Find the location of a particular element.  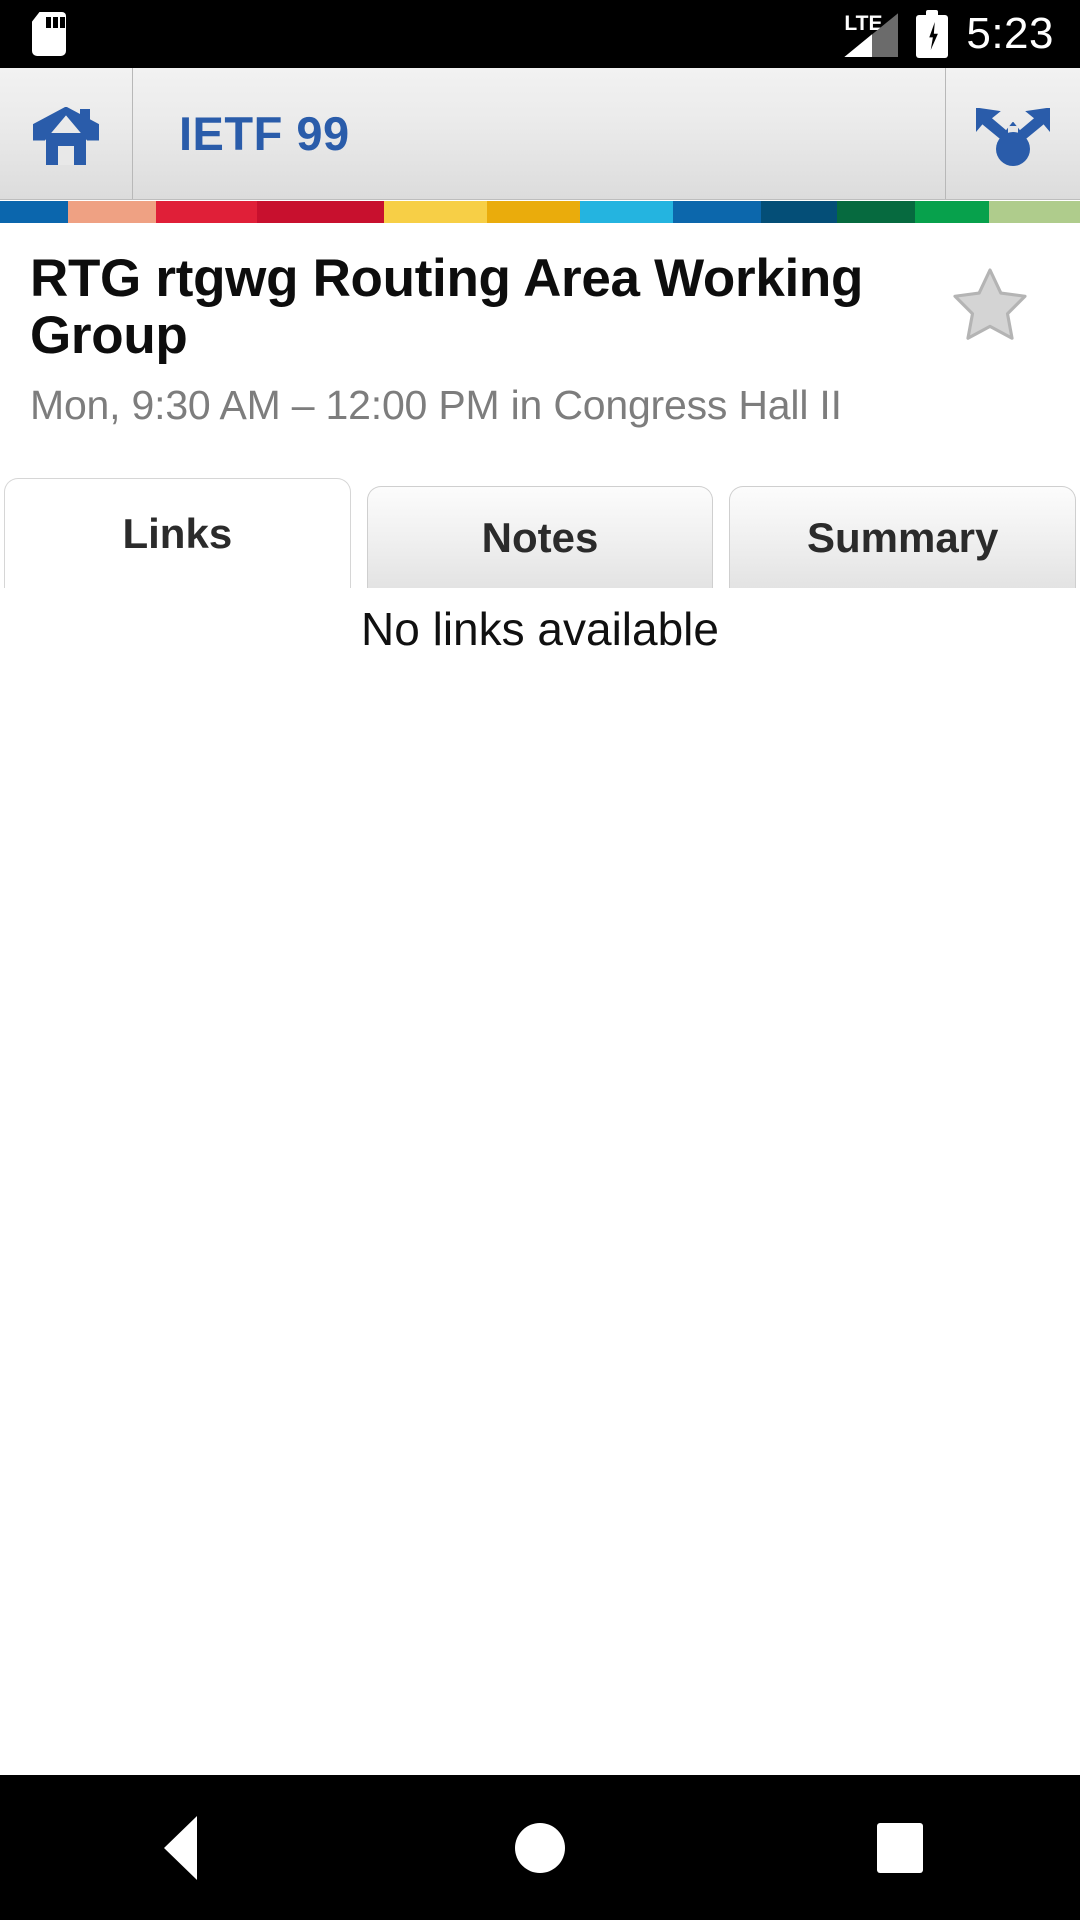

recents-square-icon is located at coordinates (900, 1847).